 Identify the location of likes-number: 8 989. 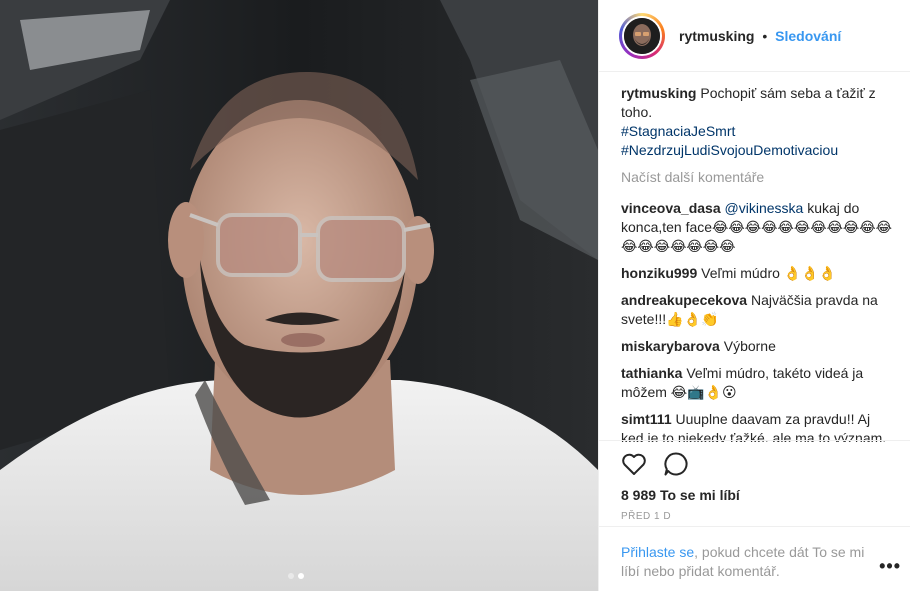
(639, 495).